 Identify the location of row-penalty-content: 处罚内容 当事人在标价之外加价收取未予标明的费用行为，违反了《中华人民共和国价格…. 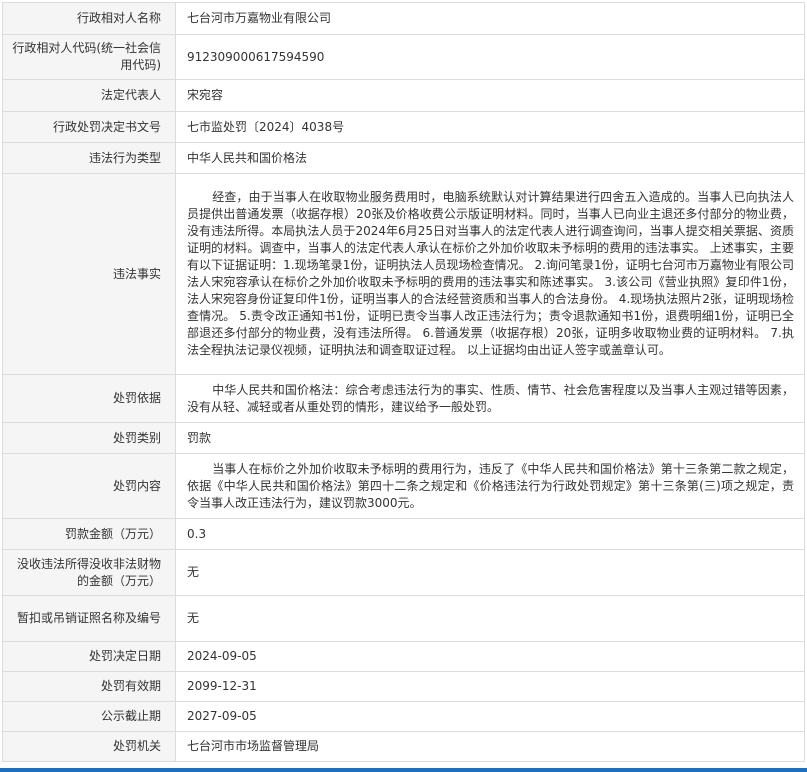
(403, 486).